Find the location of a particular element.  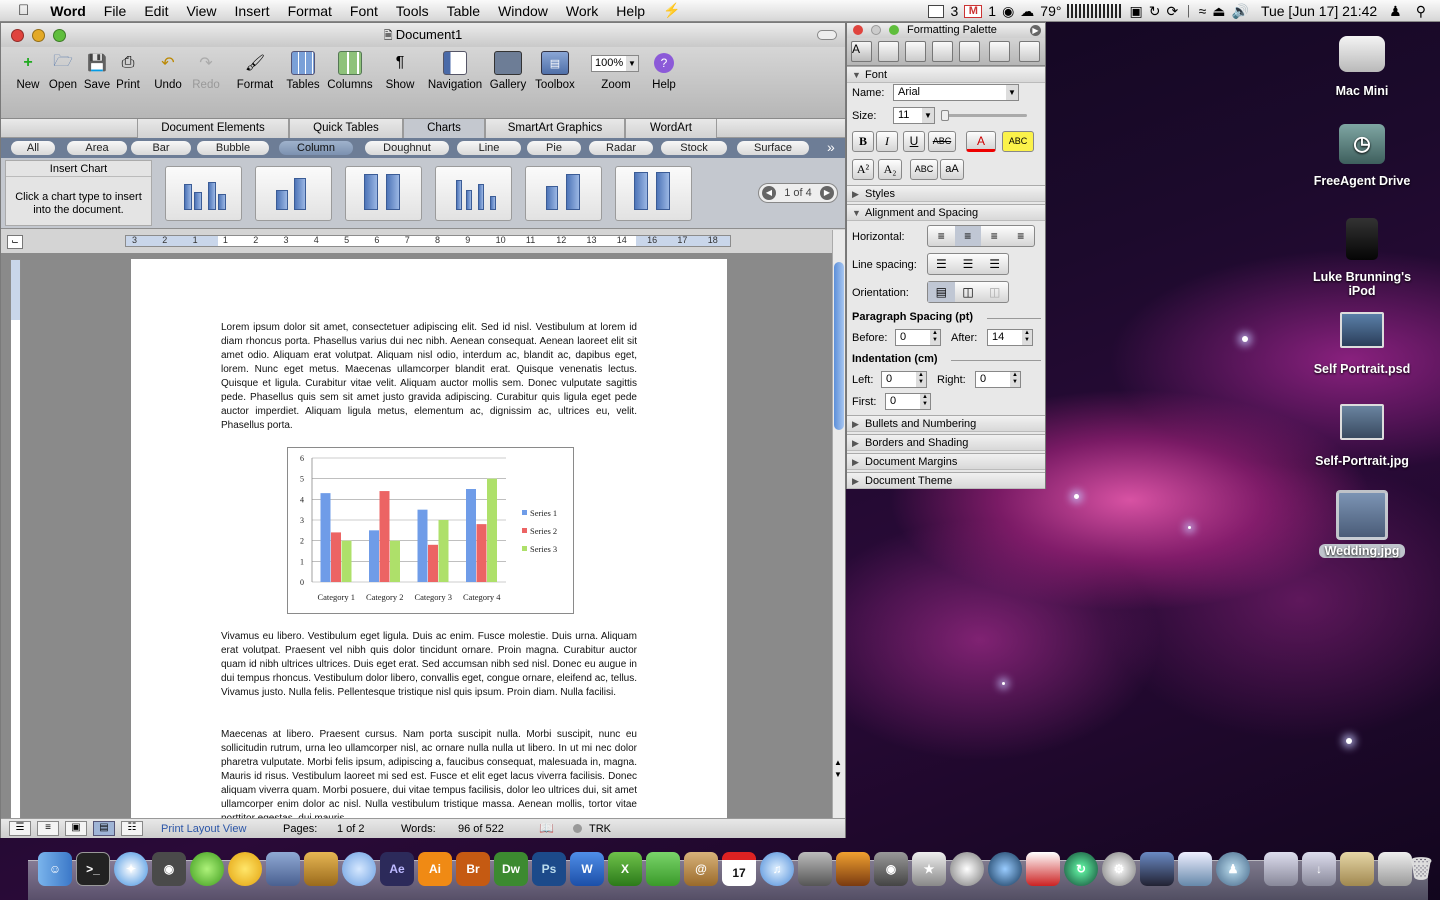

save-button: 💾 Save is located at coordinates (97, 71).